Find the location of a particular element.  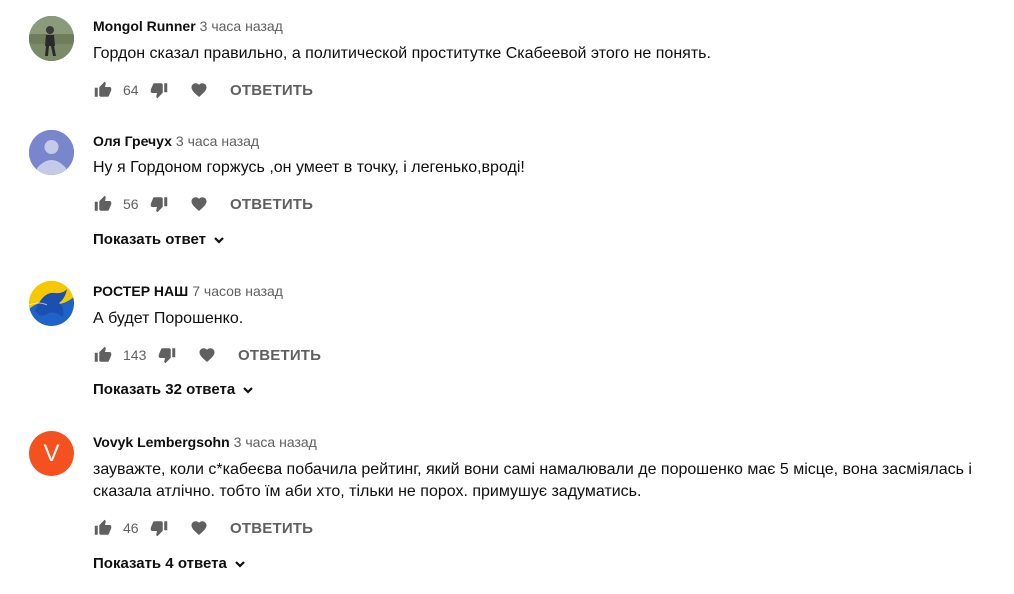

comment-time: 7 часов назад is located at coordinates (237, 291).